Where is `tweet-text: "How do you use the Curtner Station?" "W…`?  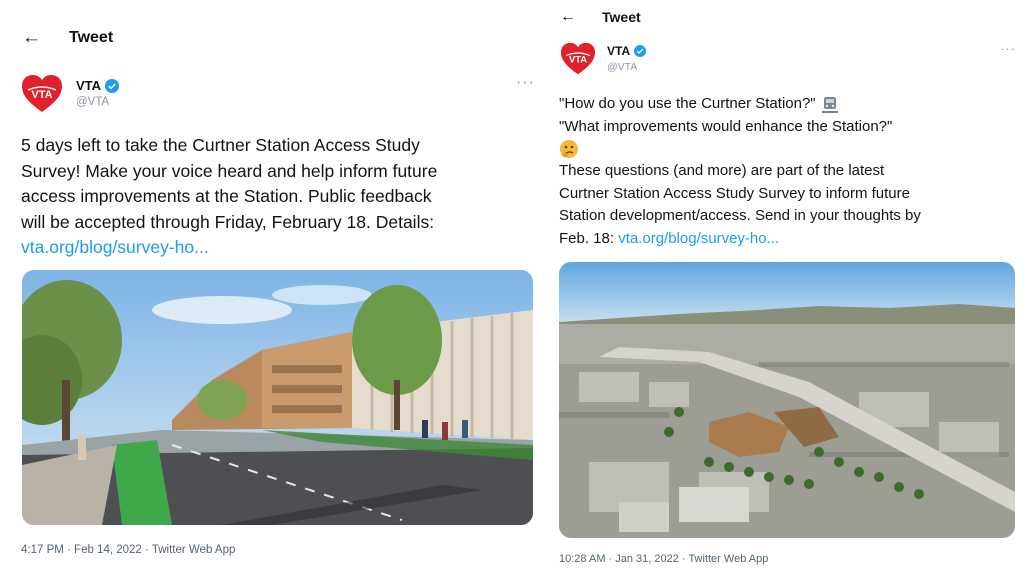 tweet-text: "How do you use the Curtner Station?" "W… is located at coordinates (791, 171).